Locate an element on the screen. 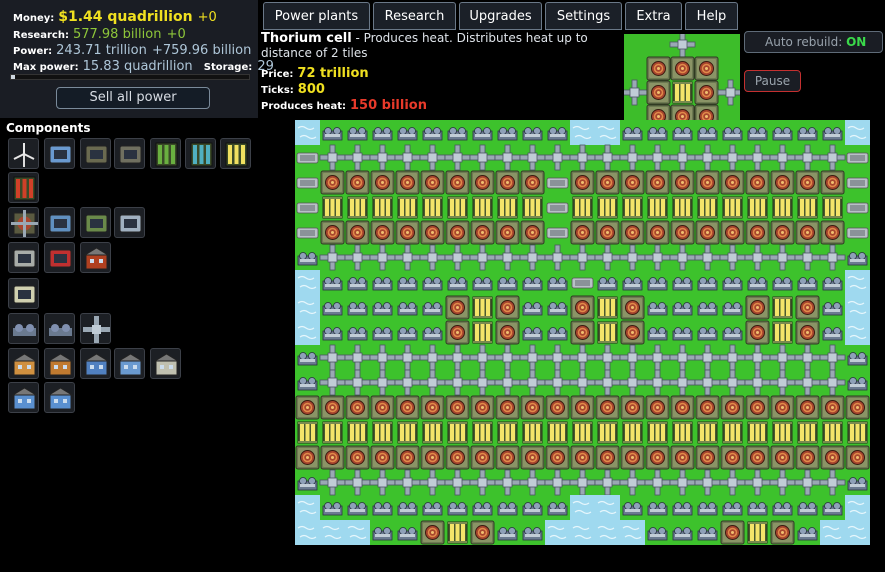 The width and height of the screenshot is (885, 572). grid-tile-plate is located at coordinates (307, 233).